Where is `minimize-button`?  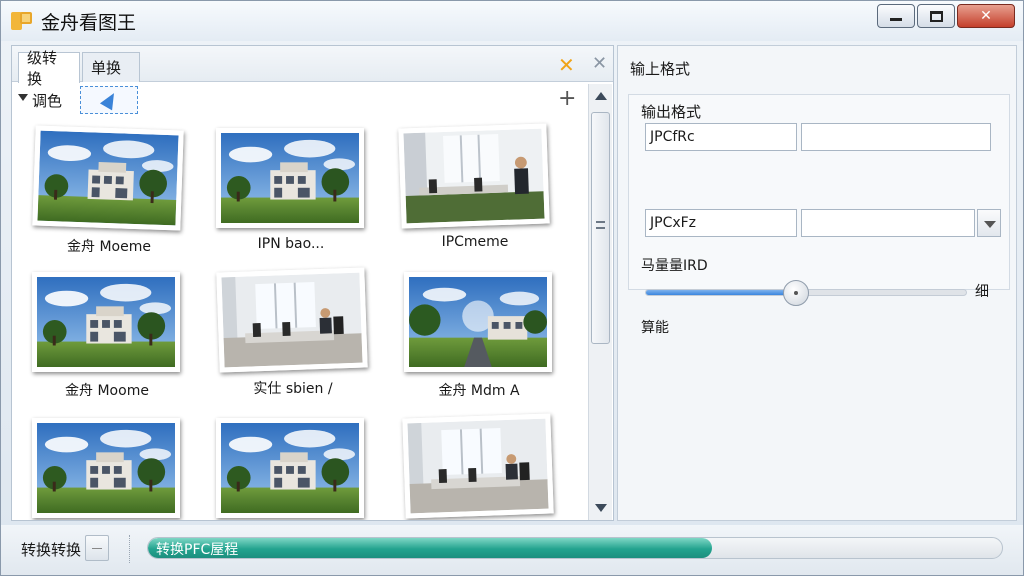 minimize-button is located at coordinates (896, 16).